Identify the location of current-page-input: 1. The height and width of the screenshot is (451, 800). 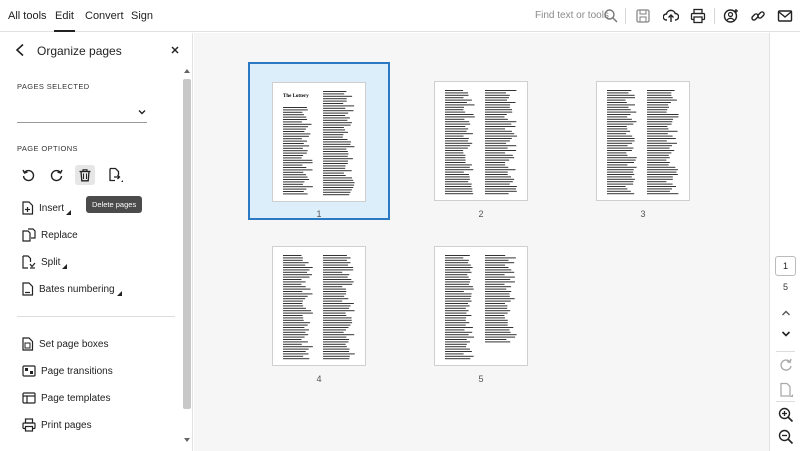
(785, 266).